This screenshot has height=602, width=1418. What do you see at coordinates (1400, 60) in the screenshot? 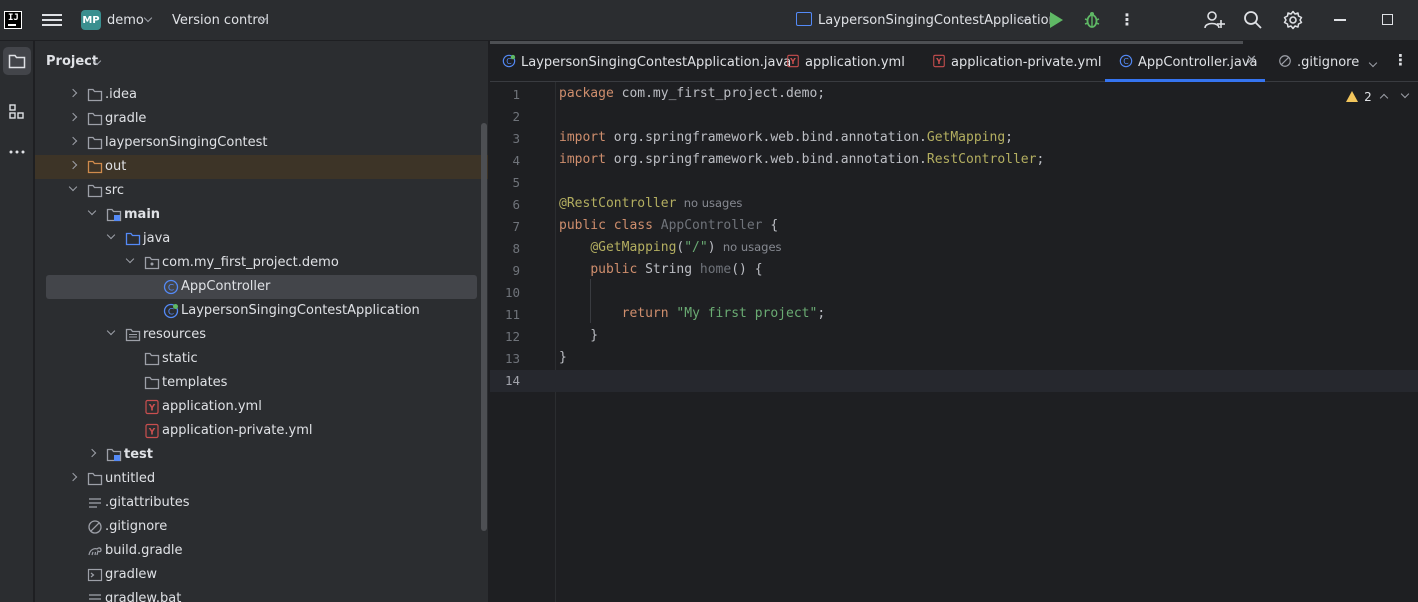
I see `editor-more-options-icon: ⋮` at bounding box center [1400, 60].